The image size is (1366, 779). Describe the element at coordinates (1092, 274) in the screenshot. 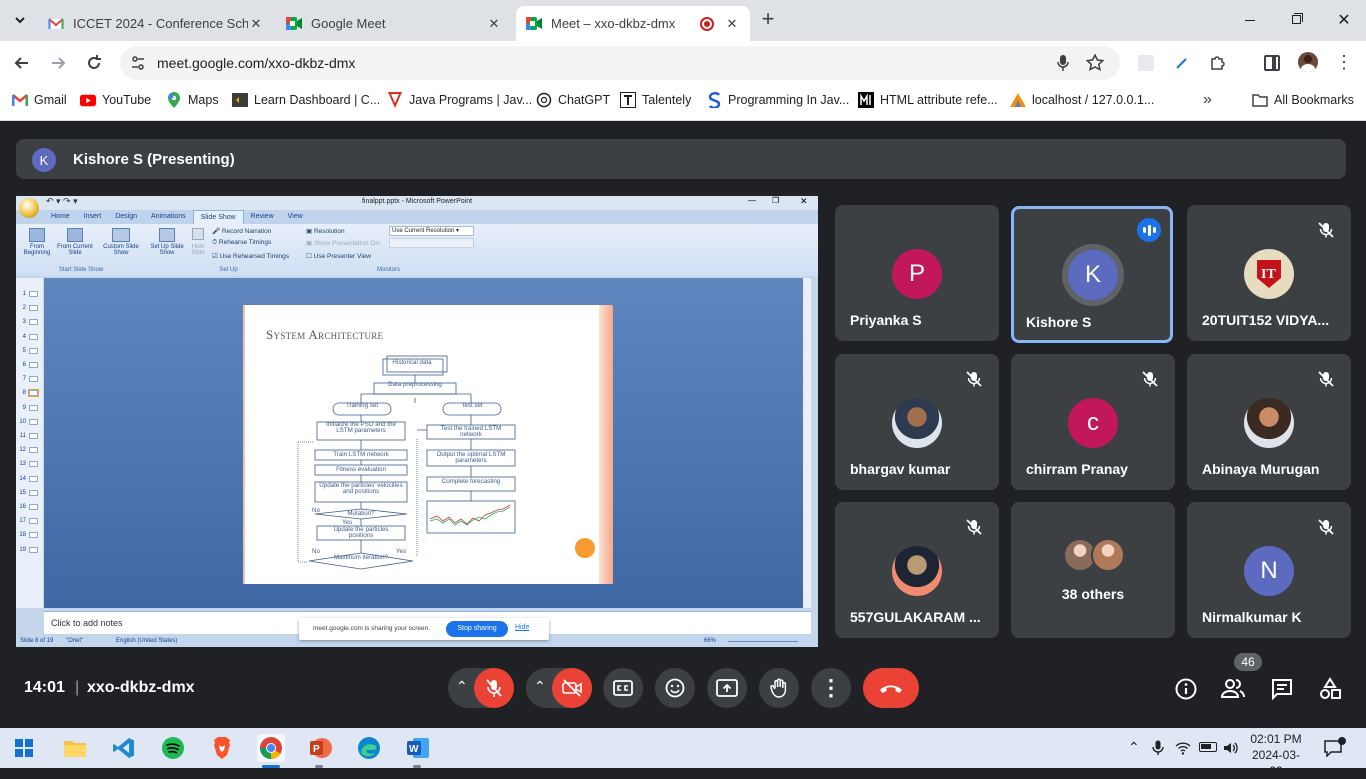

I see `participant-tile: K Kishore S` at that location.